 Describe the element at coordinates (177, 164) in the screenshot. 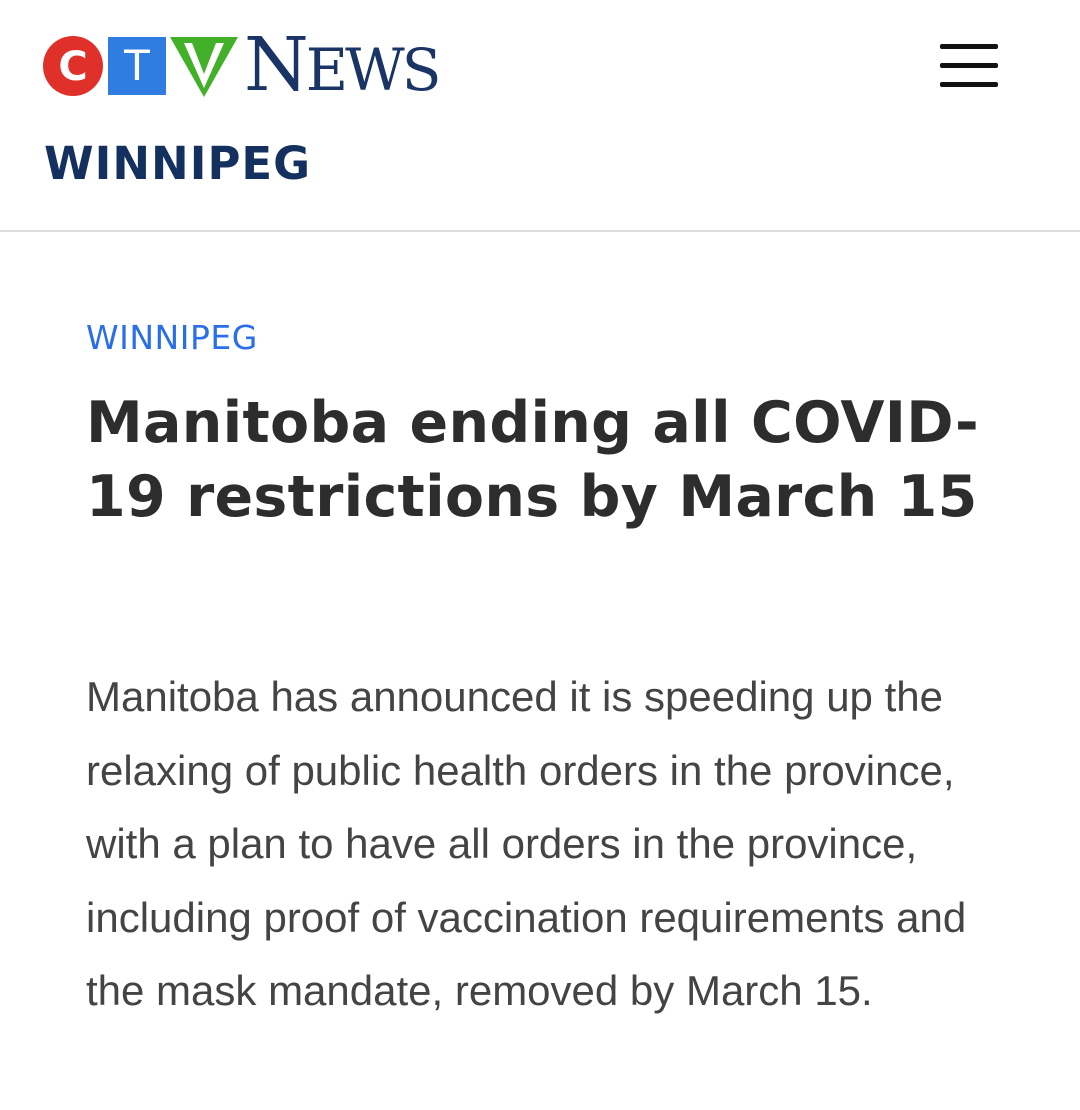

I see `section-title: WINNIPEG` at that location.